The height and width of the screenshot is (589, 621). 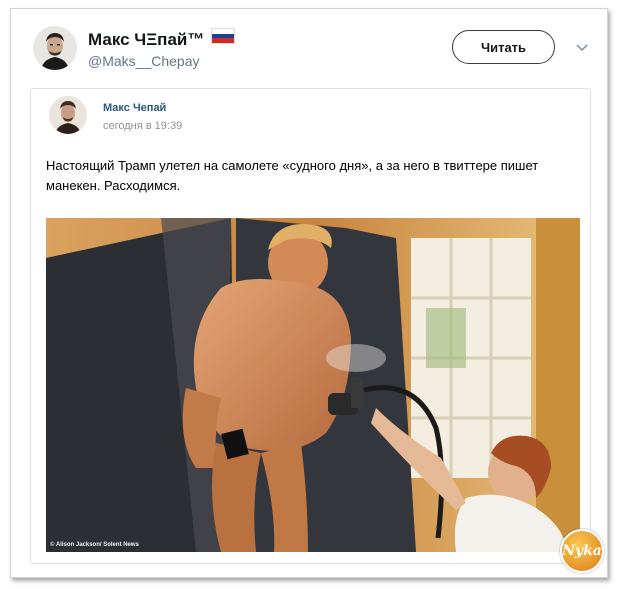 What do you see at coordinates (582, 551) in the screenshot?
I see `watermark-logo: Nyka` at bounding box center [582, 551].